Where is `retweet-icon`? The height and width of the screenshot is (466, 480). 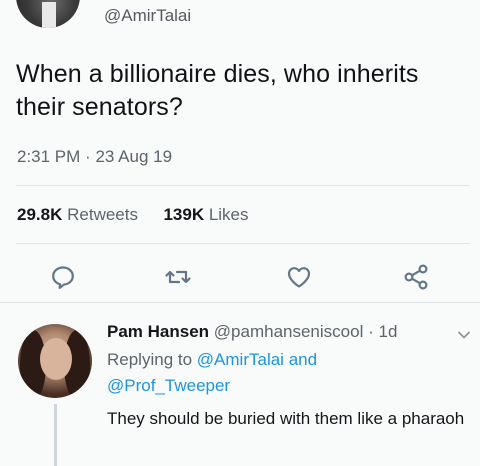
retweet-icon is located at coordinates (178, 277).